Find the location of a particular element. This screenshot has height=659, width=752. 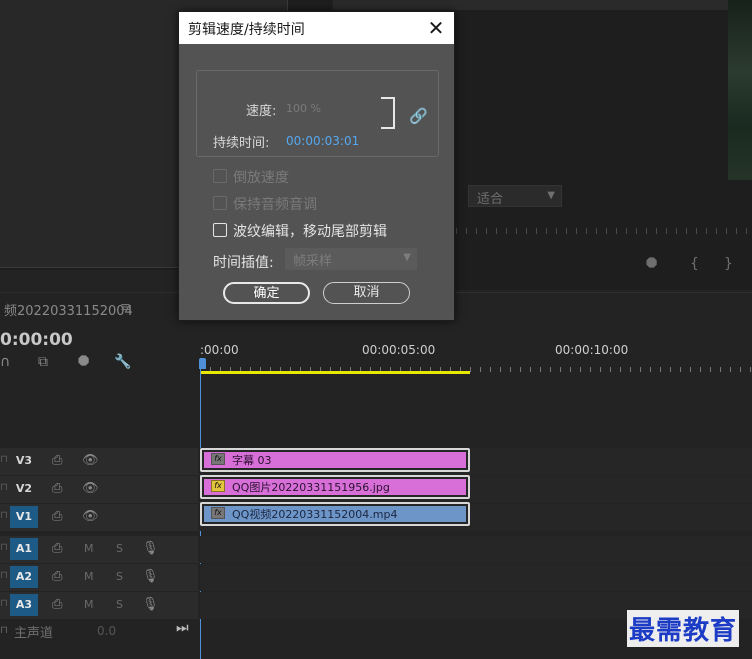

program-controls: ⯃ { } is located at coordinates (696, 266).